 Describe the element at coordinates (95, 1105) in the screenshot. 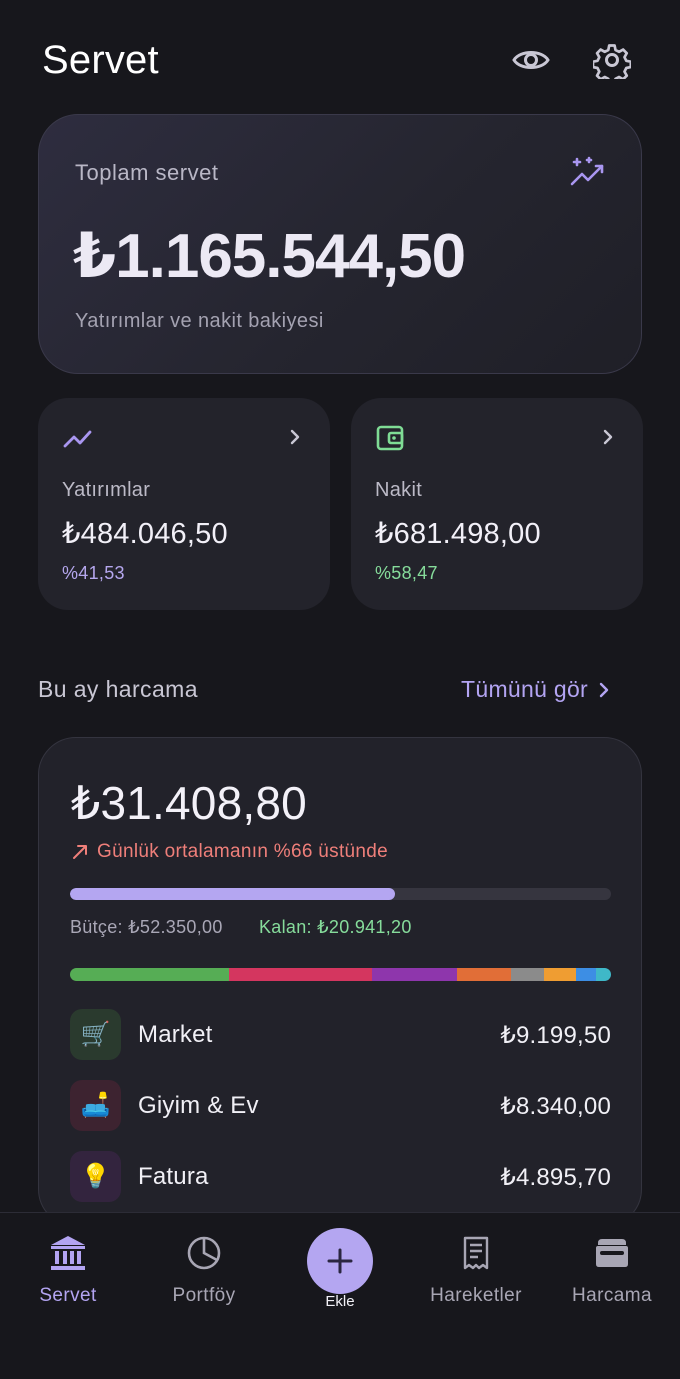

I see `couch-icon: 🛋️` at that location.